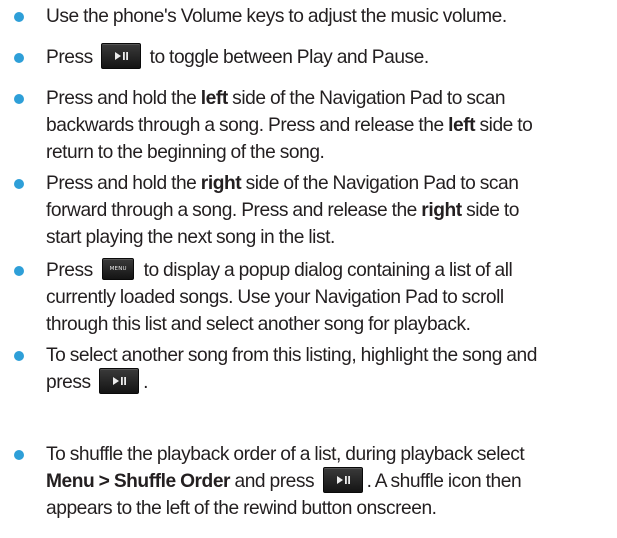 Image resolution: width=617 pixels, height=538 pixels. What do you see at coordinates (289, 57) in the screenshot?
I see `item-text: to toggle between Play and Pause.` at bounding box center [289, 57].